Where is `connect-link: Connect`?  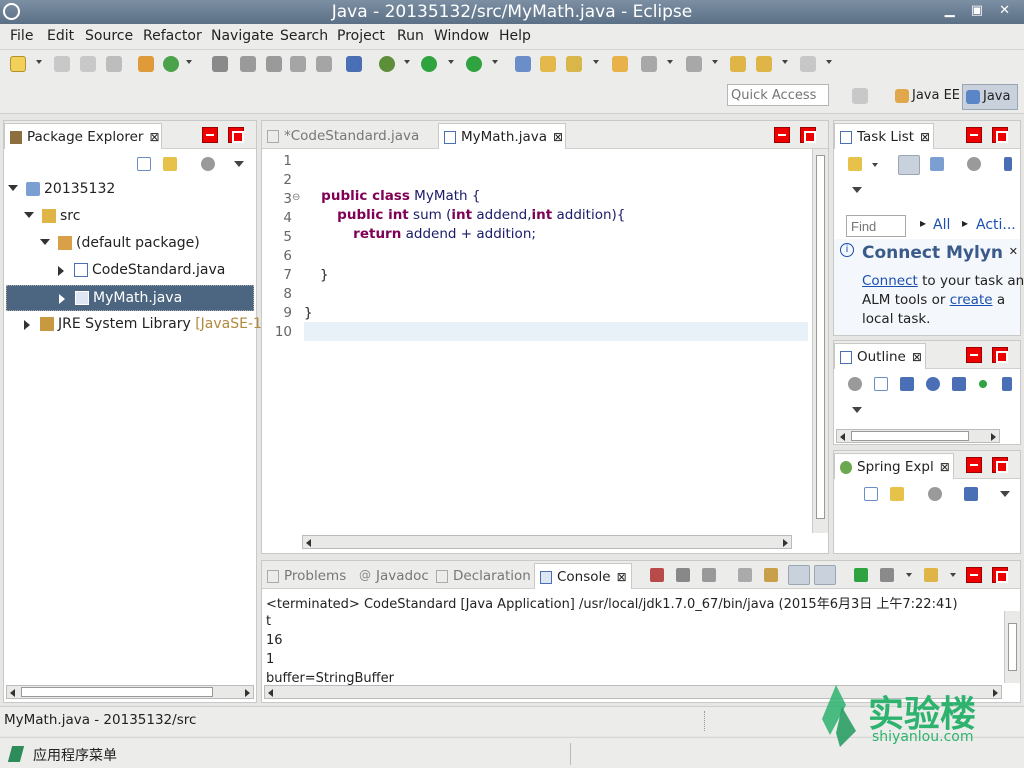
connect-link: Connect is located at coordinates (890, 281).